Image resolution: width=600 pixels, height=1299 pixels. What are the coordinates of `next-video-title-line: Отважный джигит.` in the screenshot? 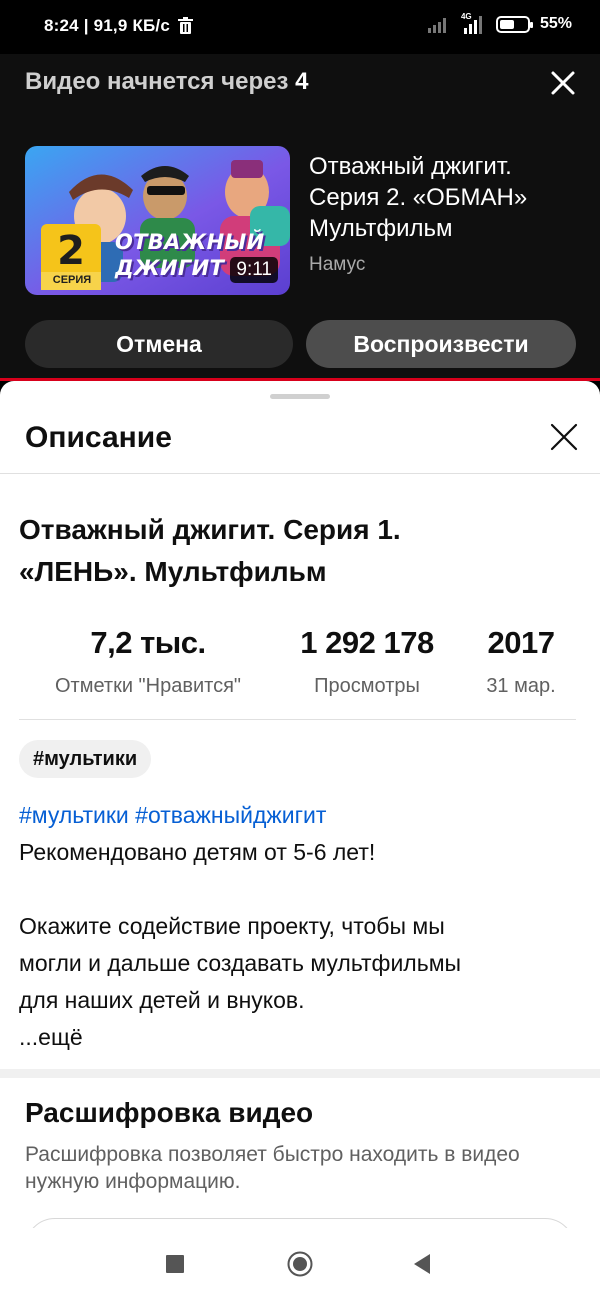 It's located at (410, 166).